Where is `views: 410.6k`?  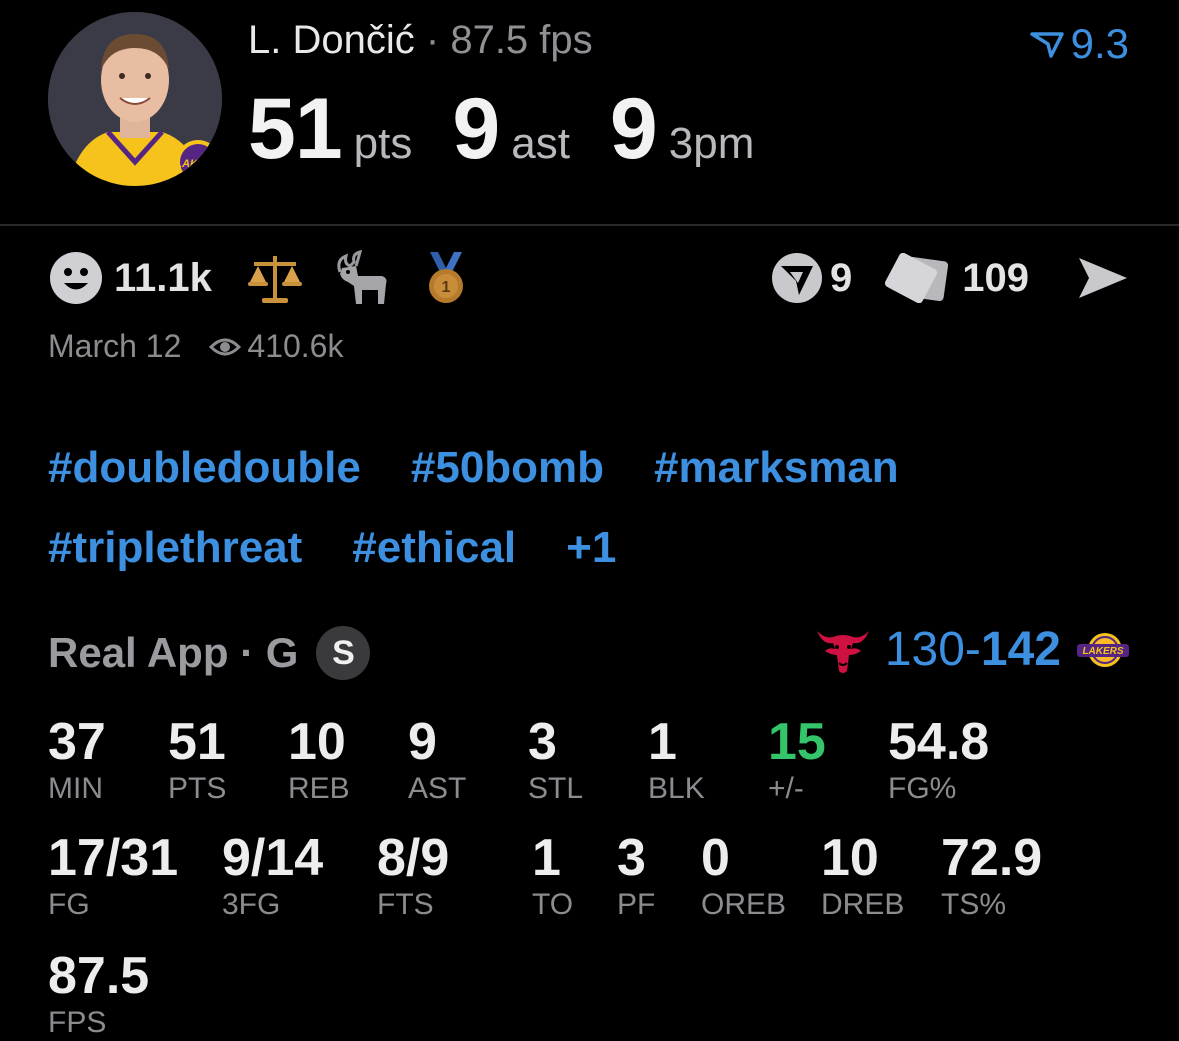
views: 410.6k is located at coordinates (276, 346).